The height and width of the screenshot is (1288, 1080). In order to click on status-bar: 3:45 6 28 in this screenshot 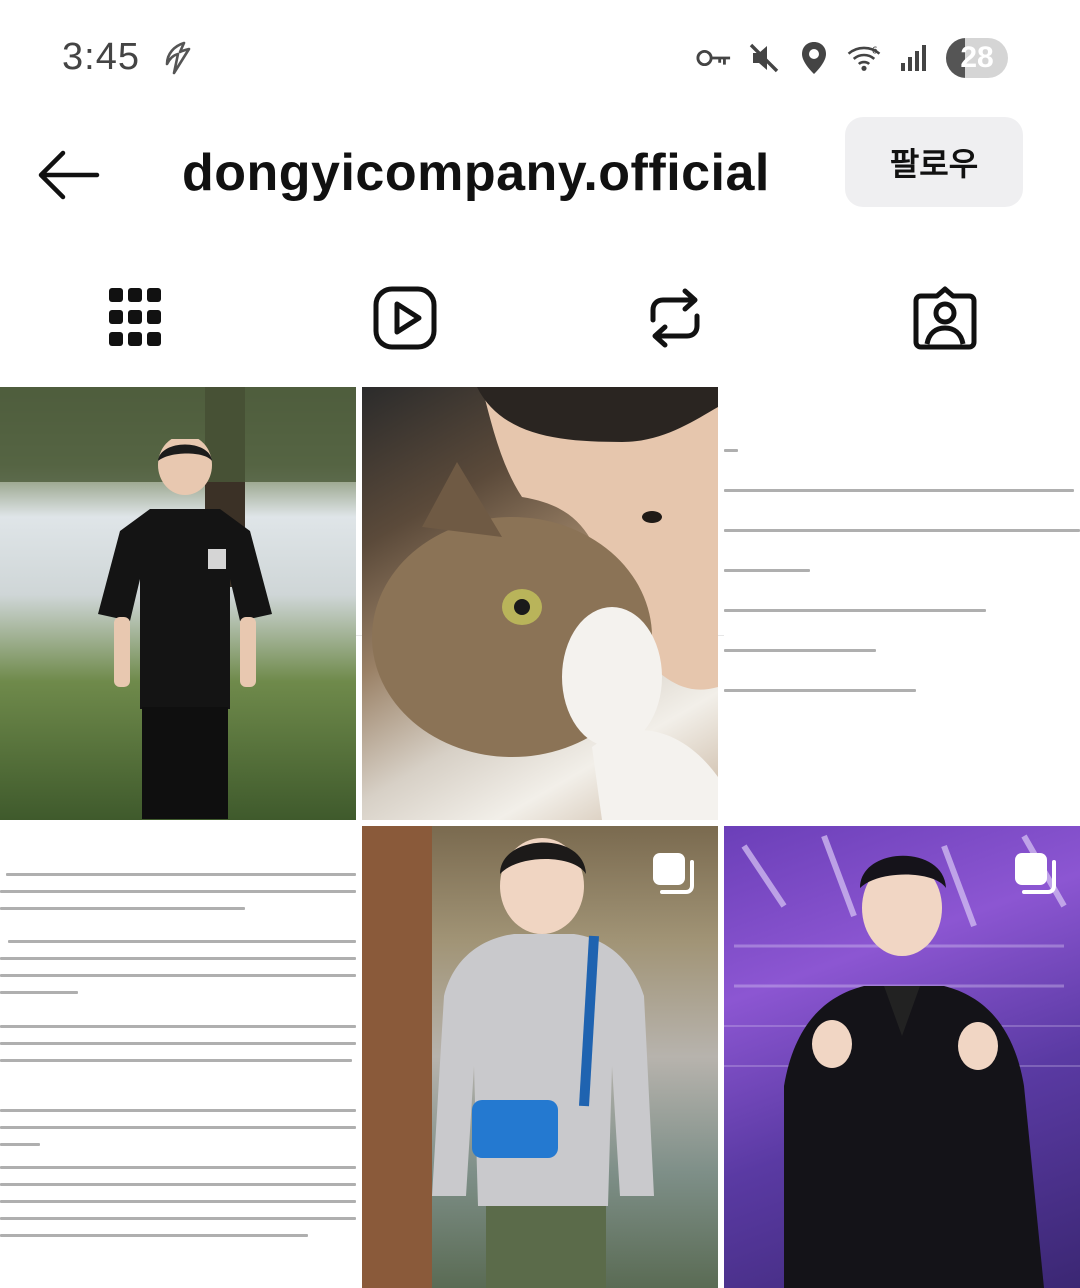, I will do `click(540, 57)`.